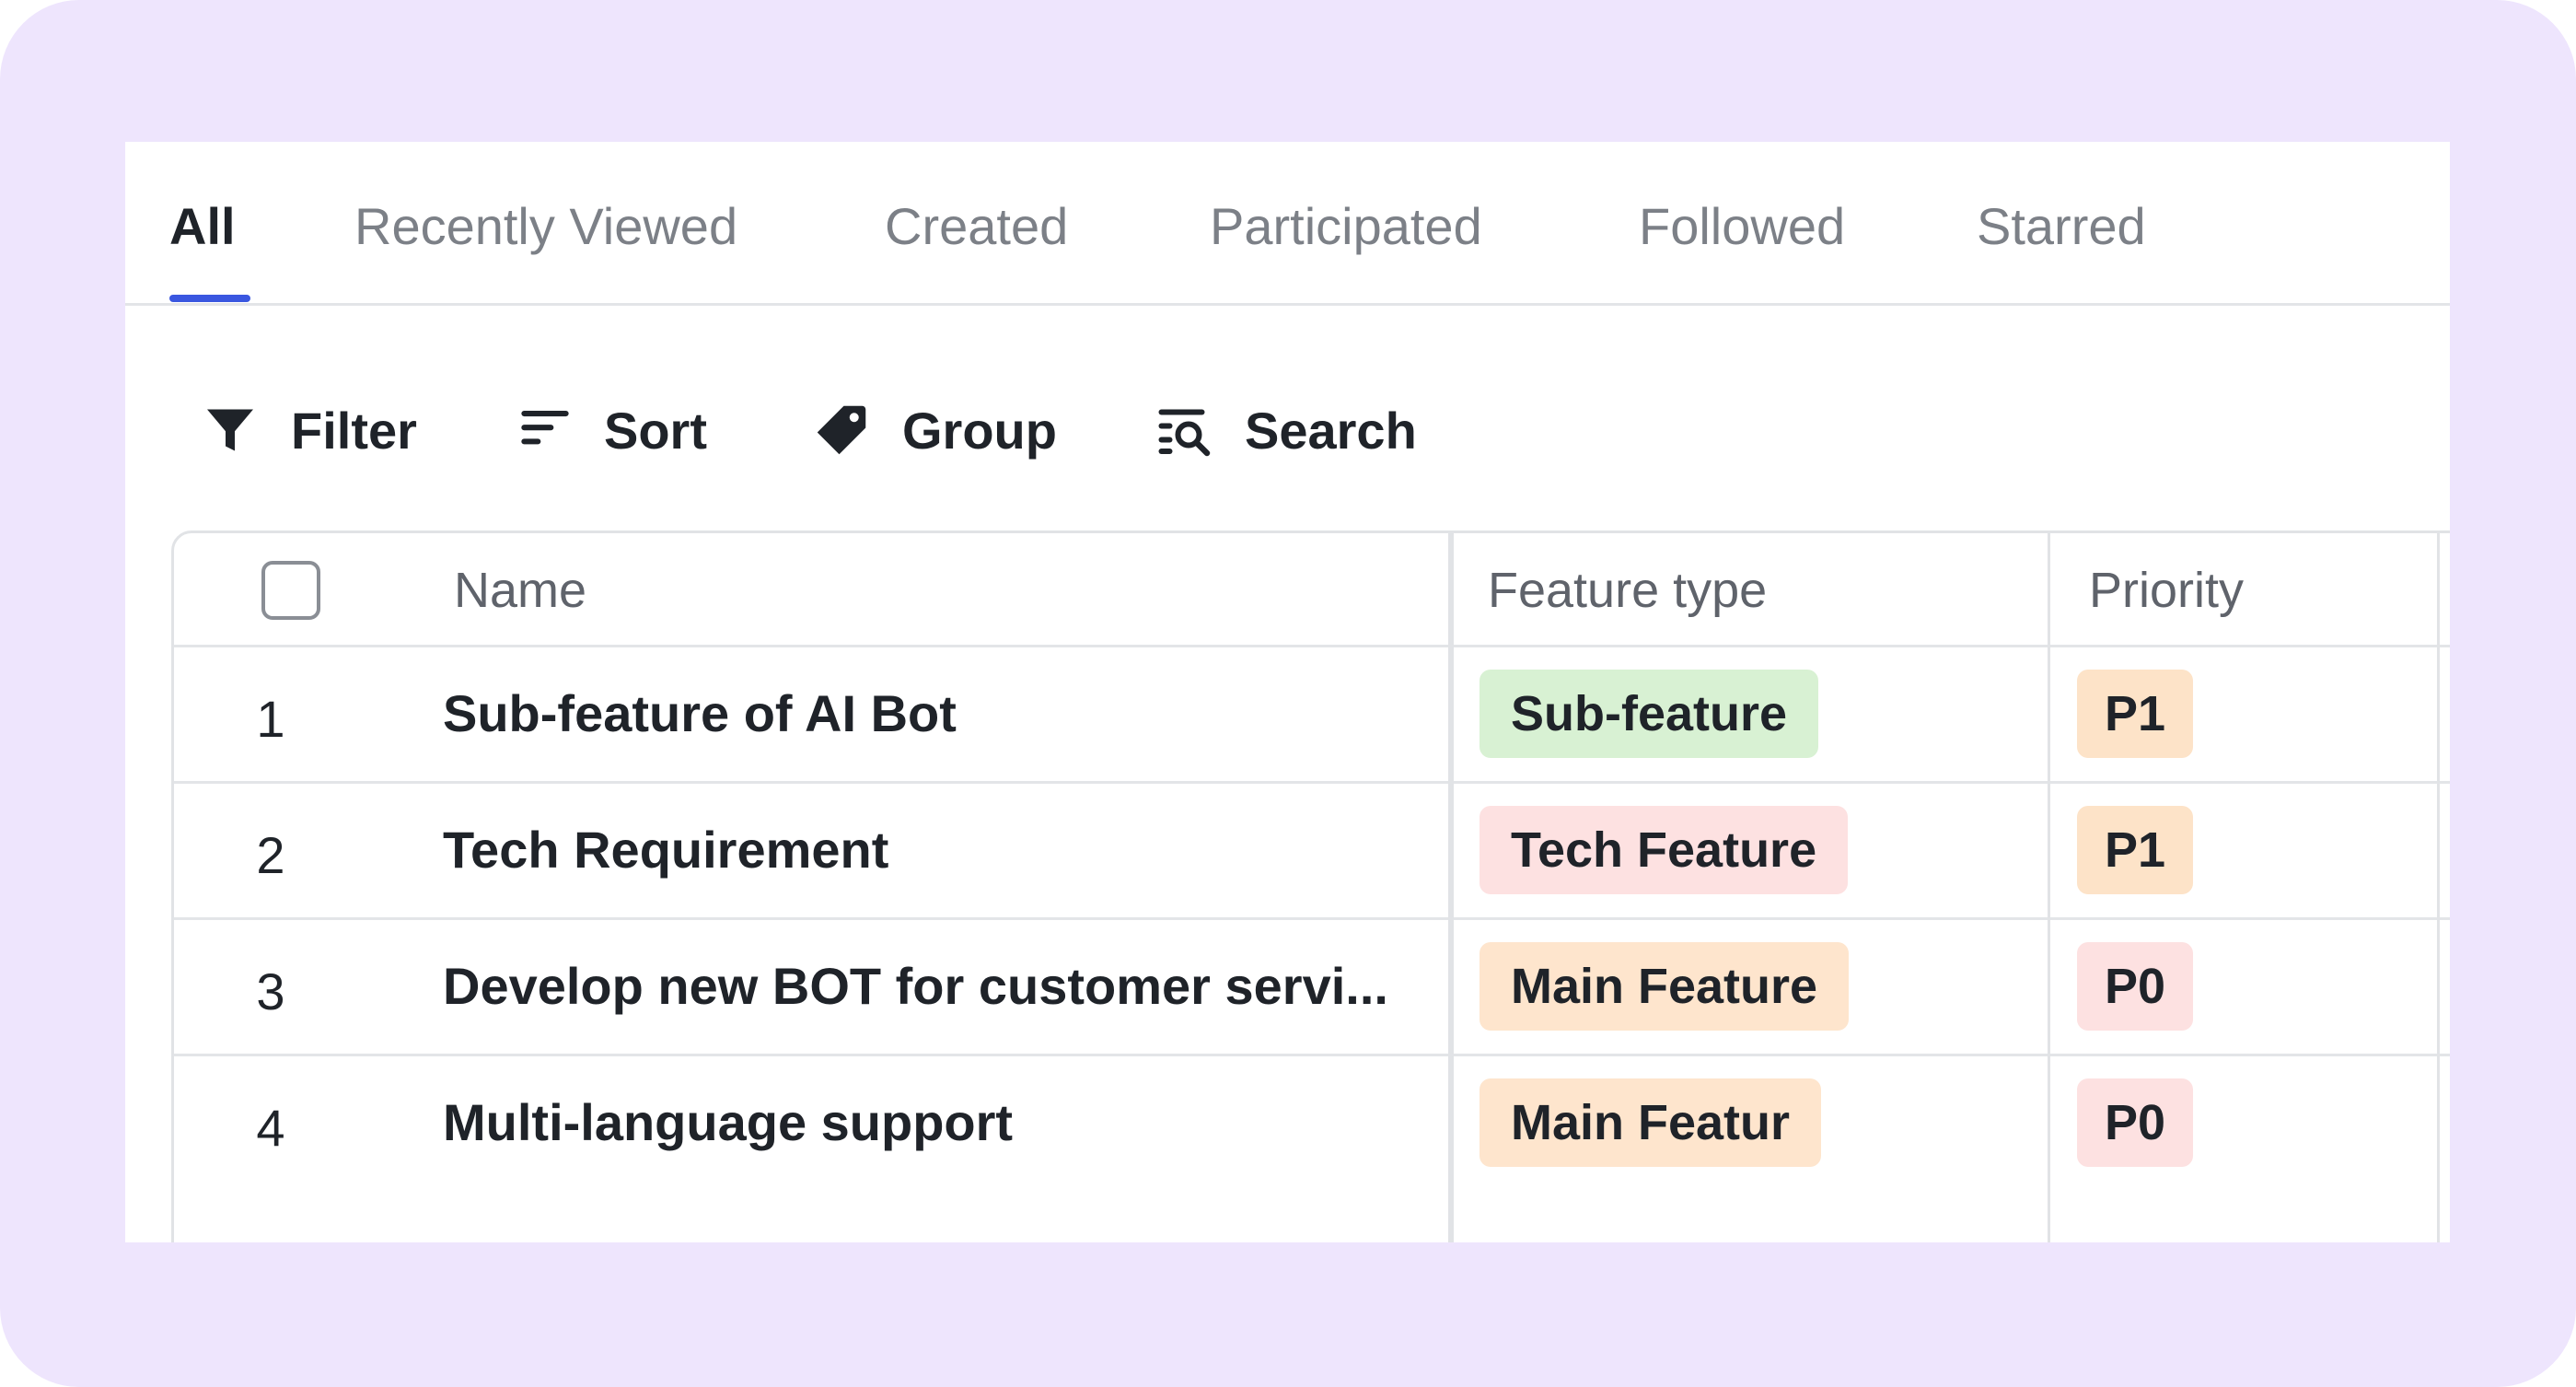 This screenshot has height=1387, width=2576. What do you see at coordinates (1649, 714) in the screenshot?
I see `feature-type-tag: Sub-feature` at bounding box center [1649, 714].